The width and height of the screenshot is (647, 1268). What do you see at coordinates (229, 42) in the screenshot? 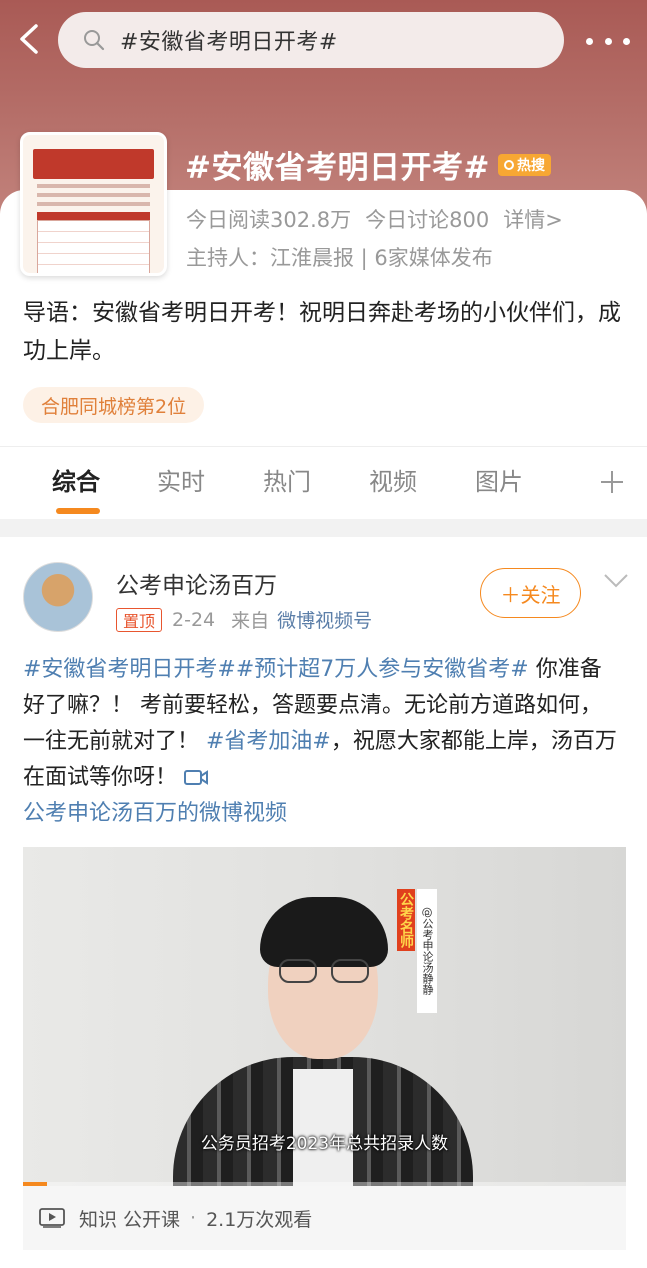
I see `search-query: #安徽省考明日开考#` at bounding box center [229, 42].